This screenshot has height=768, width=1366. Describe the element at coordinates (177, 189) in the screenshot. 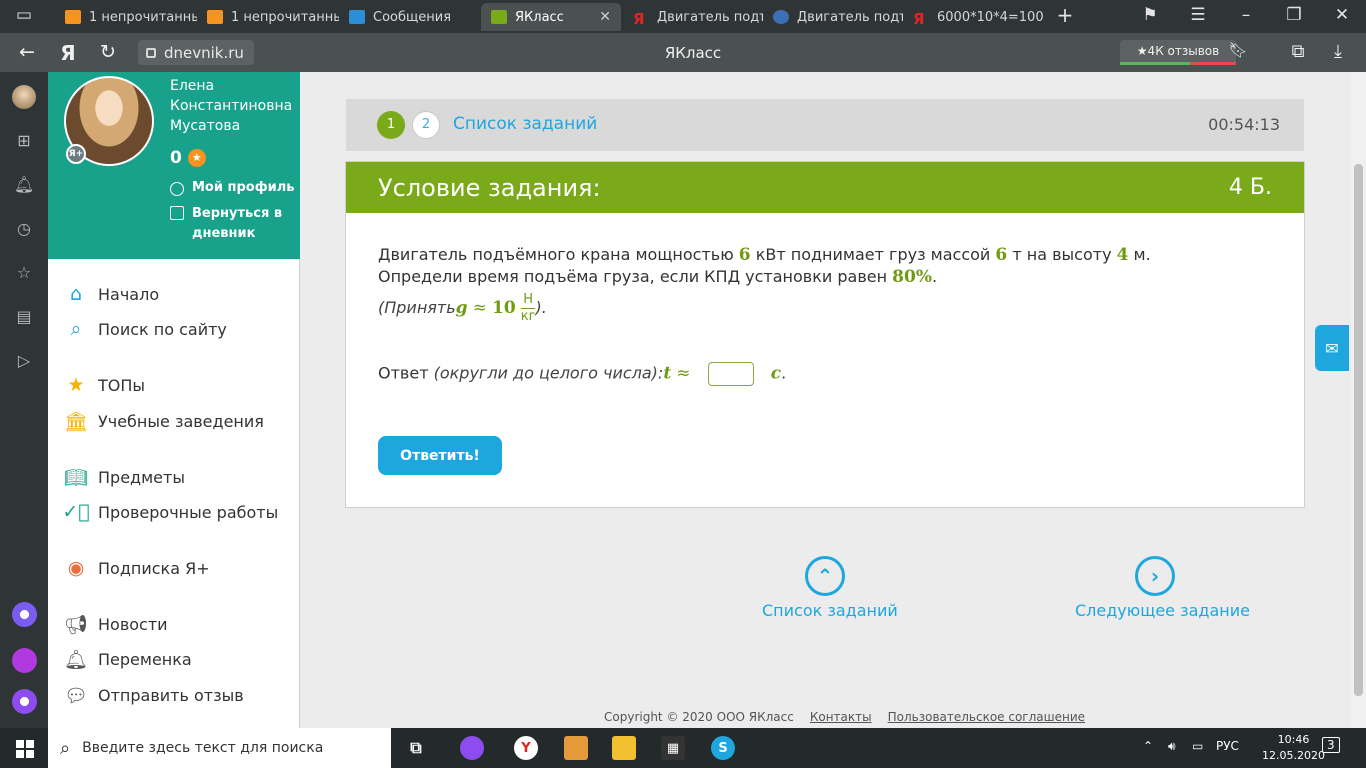

I see `user-icon` at that location.